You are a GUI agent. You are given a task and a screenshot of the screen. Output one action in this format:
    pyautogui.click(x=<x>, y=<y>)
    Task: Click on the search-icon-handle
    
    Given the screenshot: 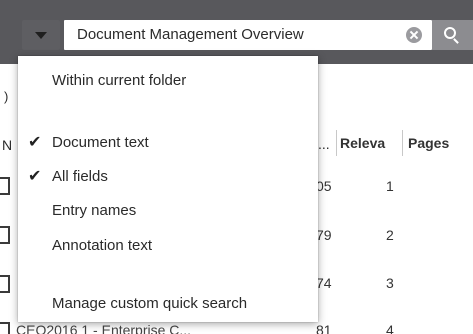 What is the action you would take?
    pyautogui.click(x=456, y=41)
    